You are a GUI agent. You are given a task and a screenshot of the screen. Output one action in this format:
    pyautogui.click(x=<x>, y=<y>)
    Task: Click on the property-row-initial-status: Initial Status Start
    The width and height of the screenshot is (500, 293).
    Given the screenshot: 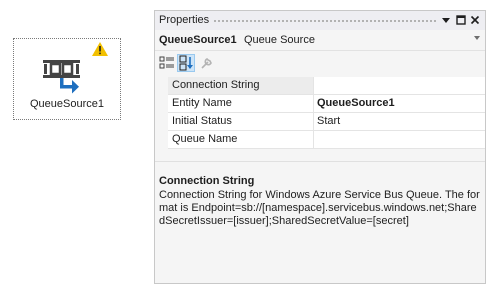 What is the action you would take?
    pyautogui.click(x=320, y=122)
    